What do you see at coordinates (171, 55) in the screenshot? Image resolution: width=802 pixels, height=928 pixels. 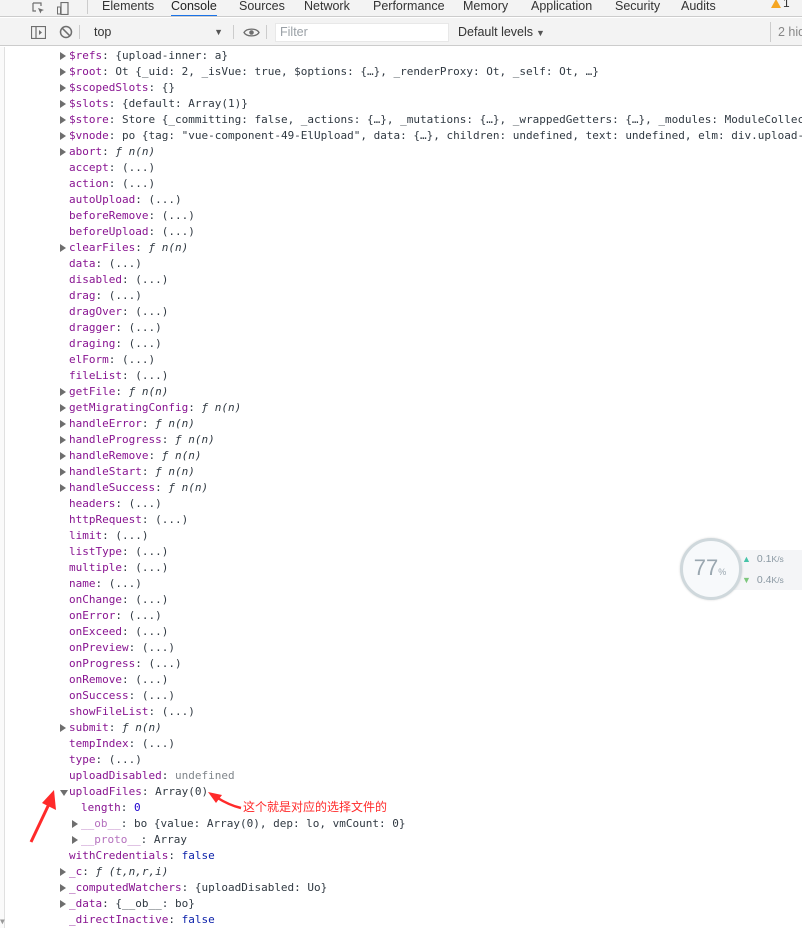 I see `property-value: {upload-inner: a}` at bounding box center [171, 55].